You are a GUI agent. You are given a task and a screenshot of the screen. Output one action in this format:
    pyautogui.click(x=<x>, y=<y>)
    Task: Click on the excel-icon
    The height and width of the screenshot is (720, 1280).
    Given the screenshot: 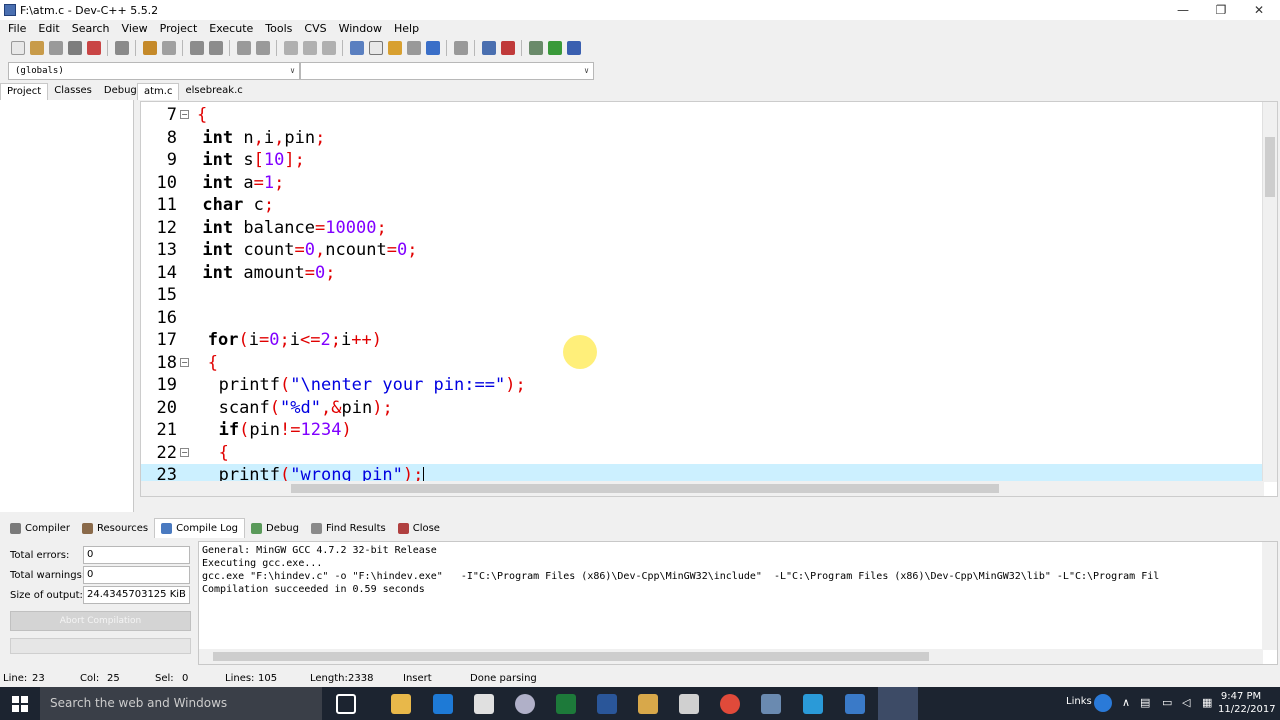 What is the action you would take?
    pyautogui.click(x=566, y=704)
    